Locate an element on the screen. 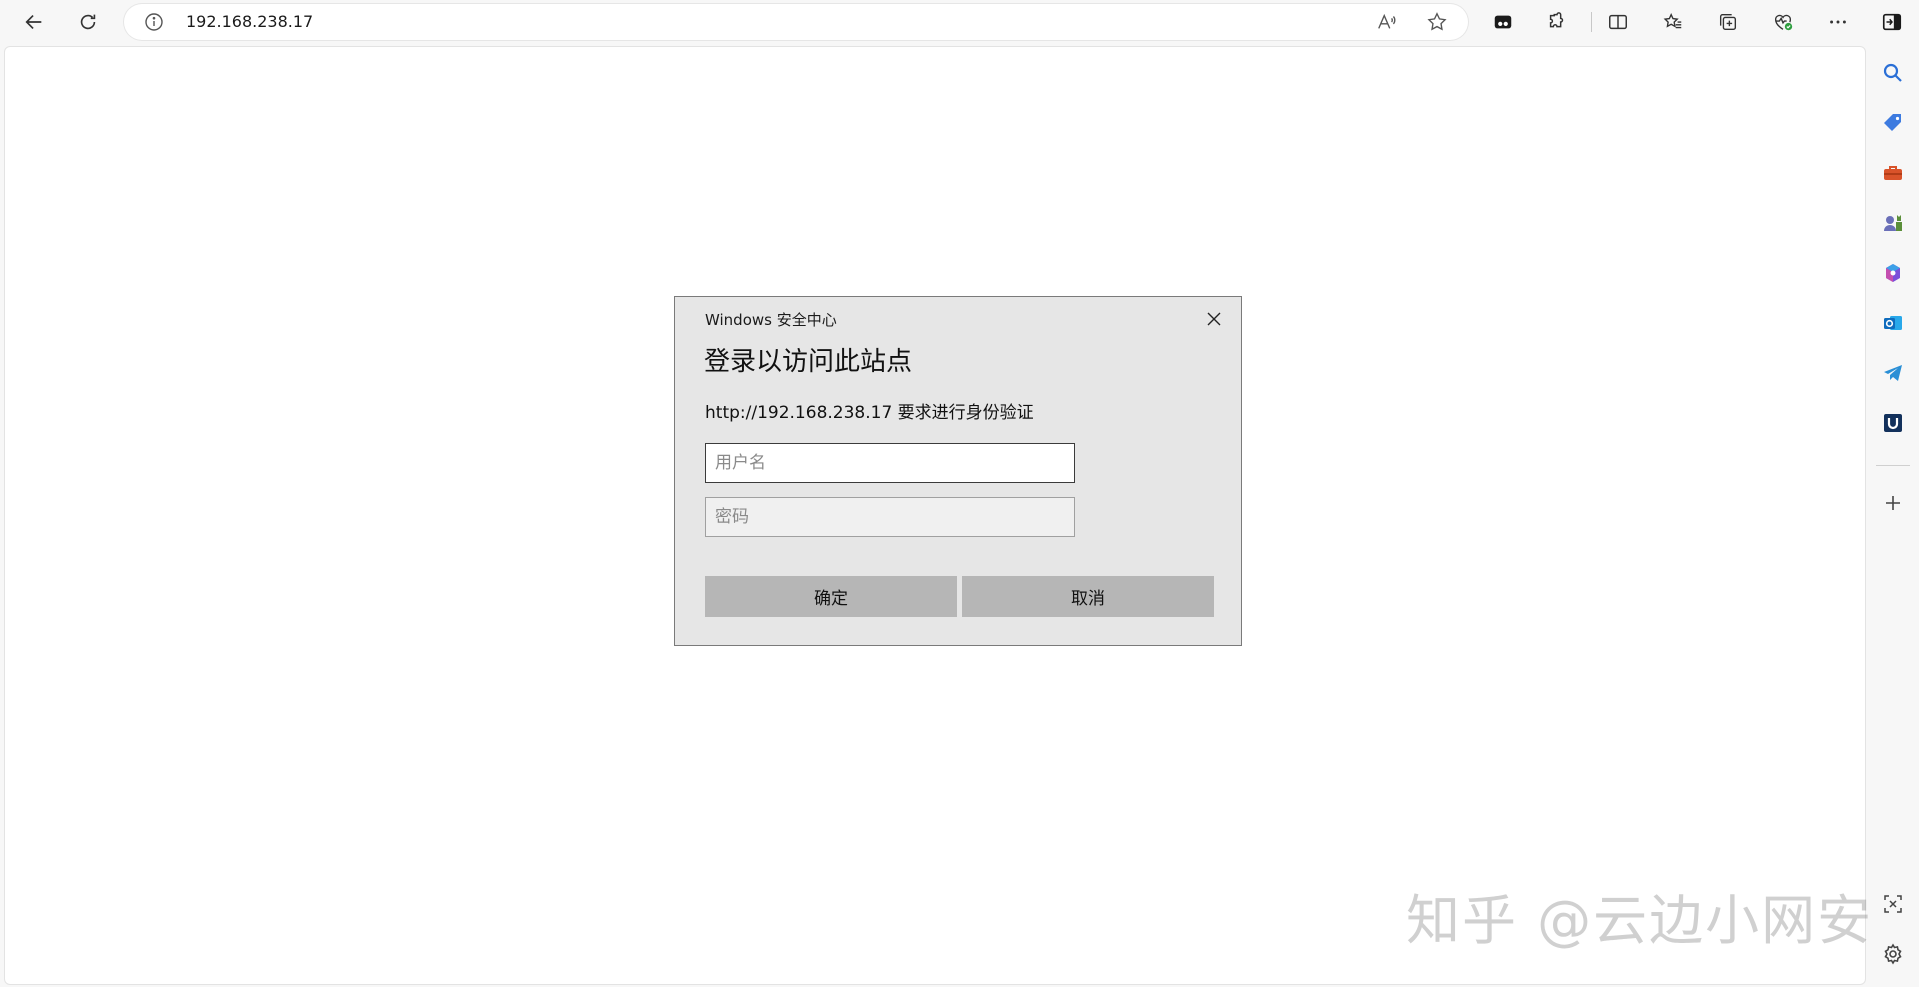 This screenshot has width=1919, height=987. split-screen-icon is located at coordinates (1618, 22).